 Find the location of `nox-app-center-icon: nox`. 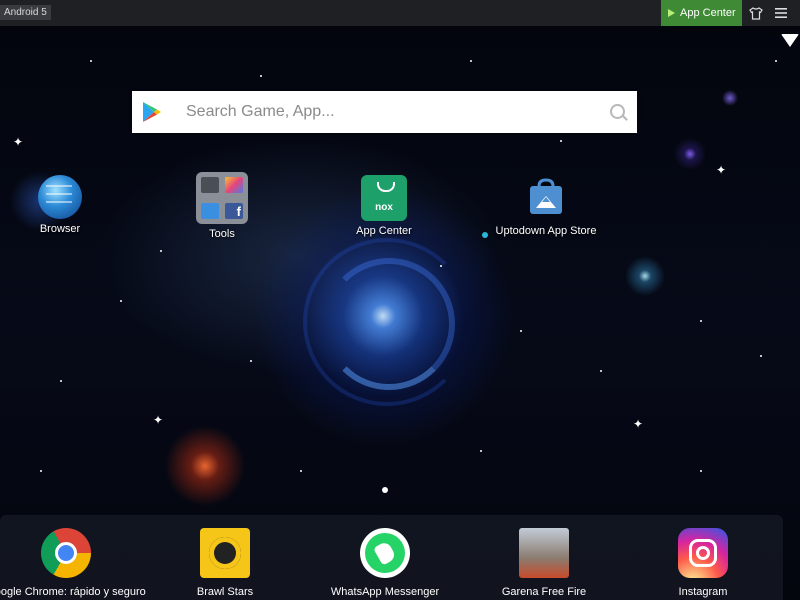

nox-app-center-icon: nox is located at coordinates (384, 198).